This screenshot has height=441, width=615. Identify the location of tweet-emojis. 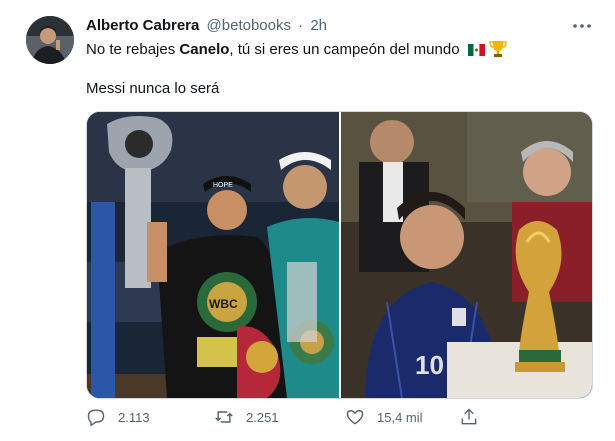
(487, 50).